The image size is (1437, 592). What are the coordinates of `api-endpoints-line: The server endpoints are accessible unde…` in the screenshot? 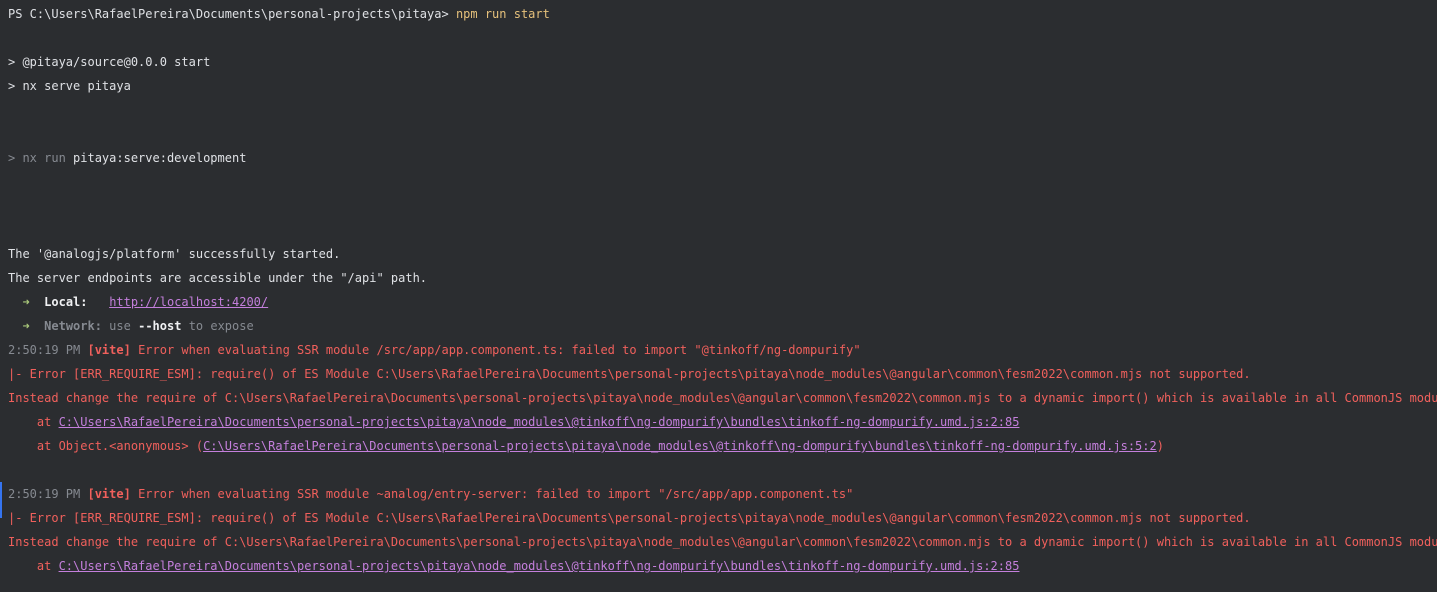 It's located at (218, 278).